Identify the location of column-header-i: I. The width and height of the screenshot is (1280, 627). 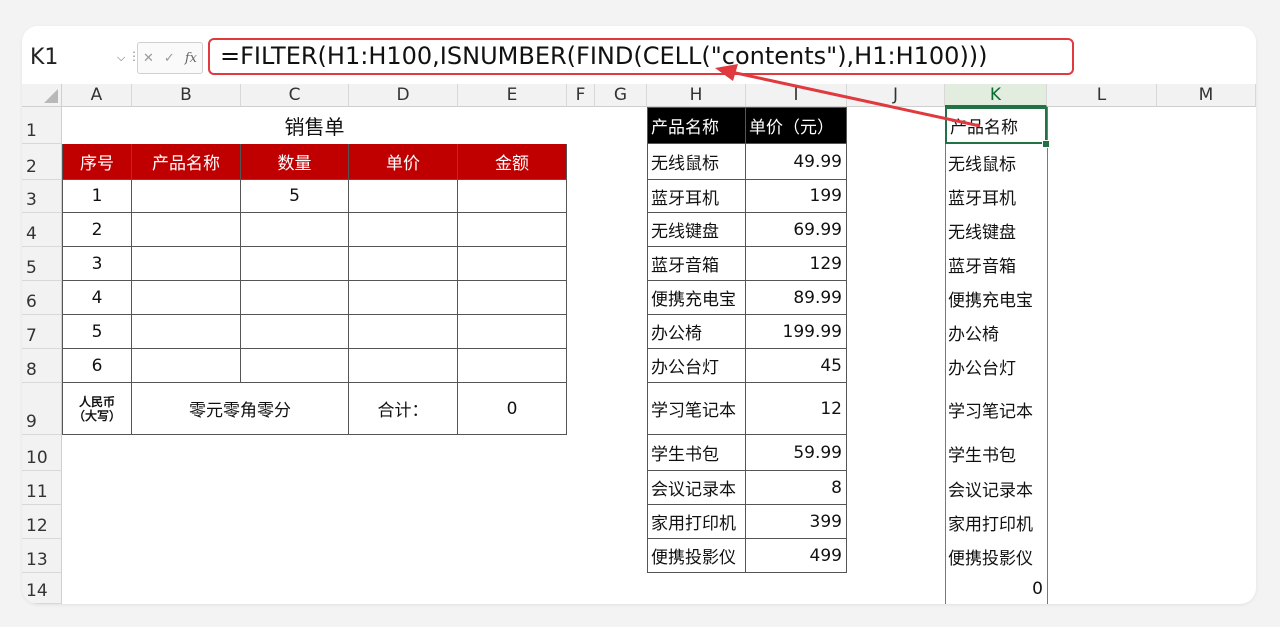
(796, 95).